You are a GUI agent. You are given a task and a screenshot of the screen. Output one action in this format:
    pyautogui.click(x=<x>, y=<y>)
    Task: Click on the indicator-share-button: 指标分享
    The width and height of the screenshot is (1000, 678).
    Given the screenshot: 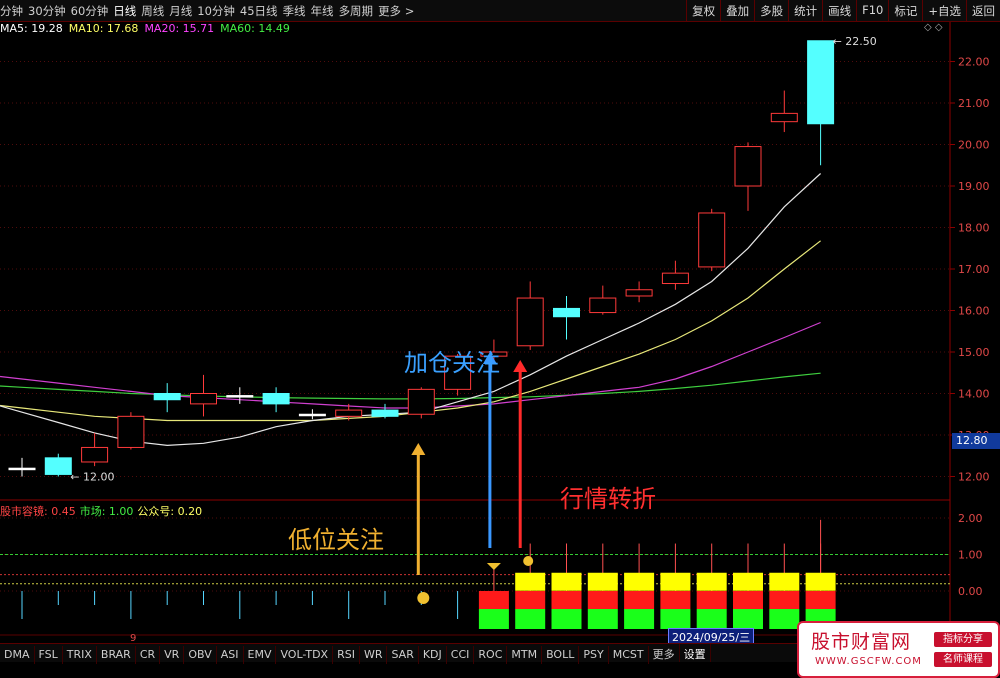 What is the action you would take?
    pyautogui.click(x=963, y=639)
    